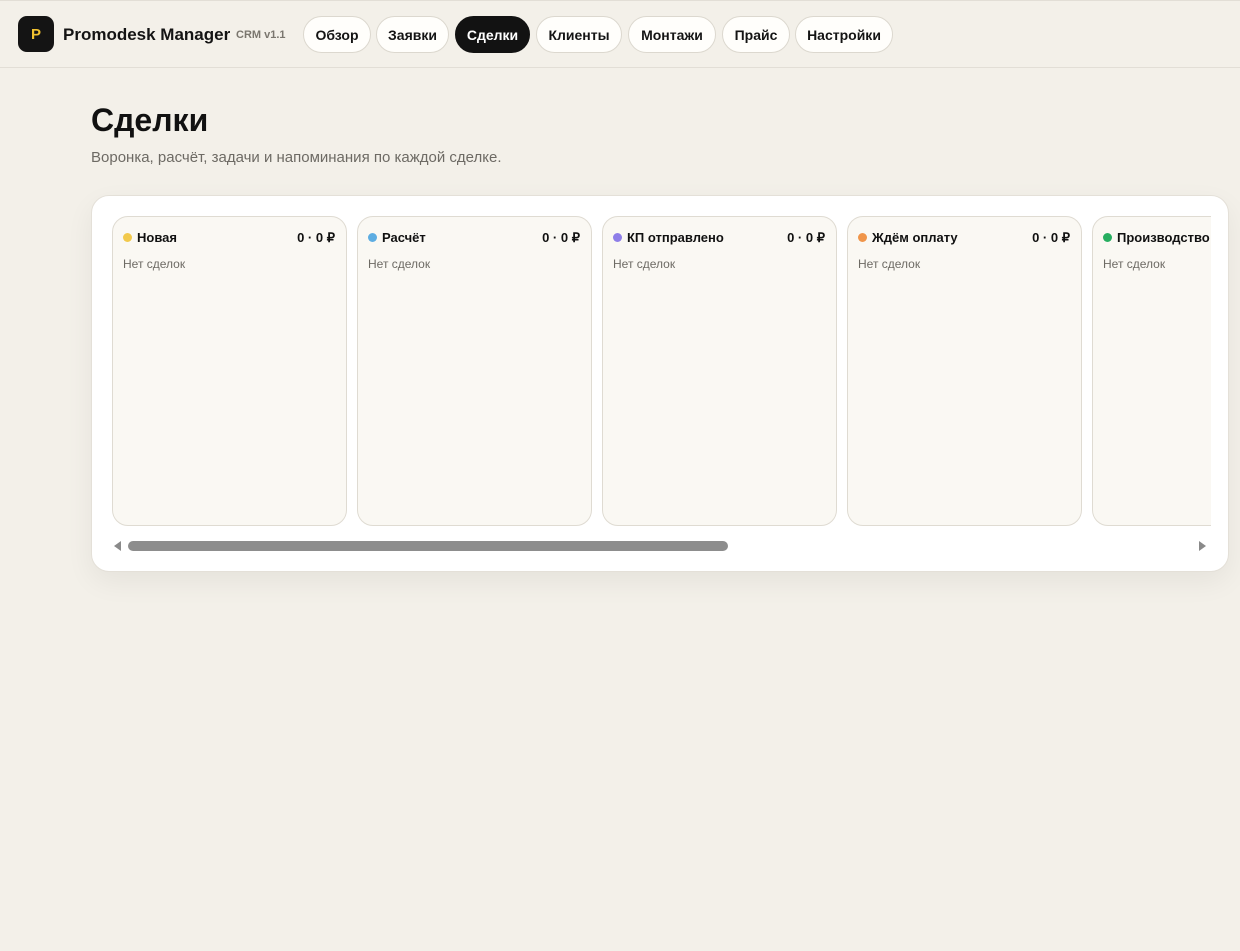 The height and width of the screenshot is (951, 1240). Describe the element at coordinates (428, 546) in the screenshot. I see `horizontal-scrollbar-thumb` at that location.